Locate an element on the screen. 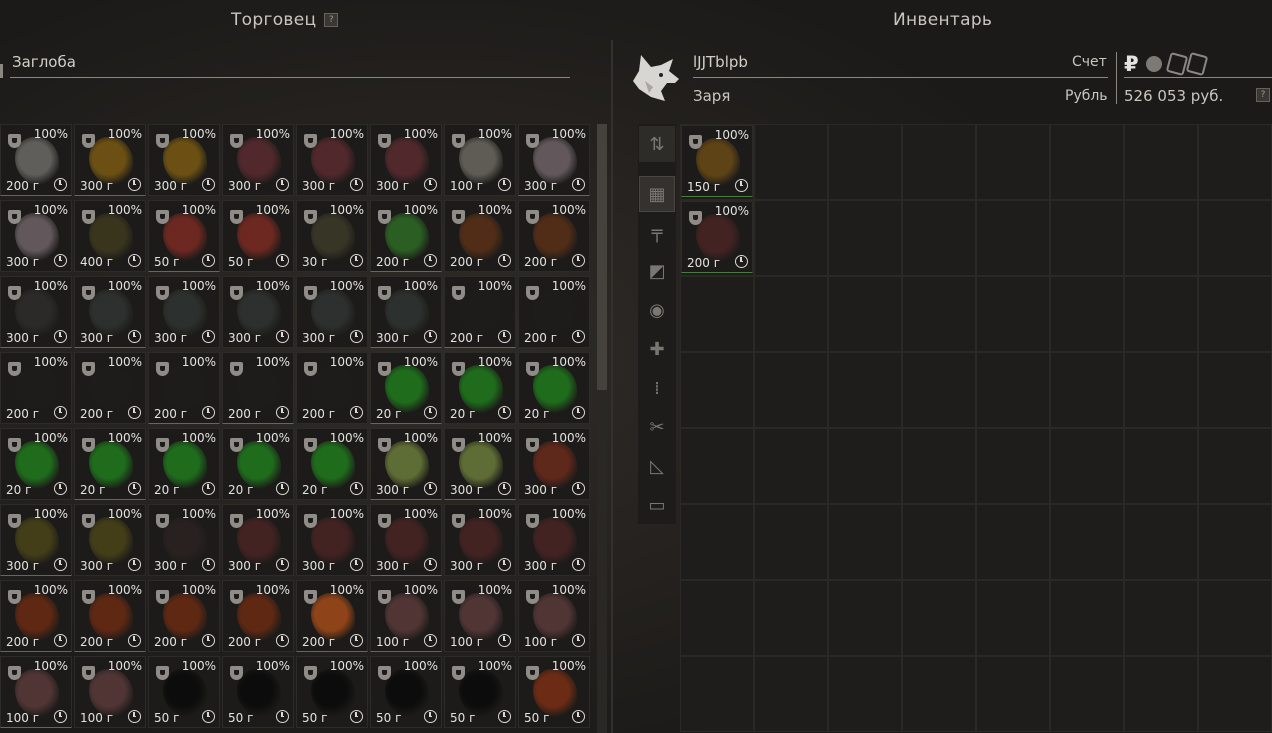 The image size is (1272, 733). artifact-icon: ◉ is located at coordinates (657, 310).